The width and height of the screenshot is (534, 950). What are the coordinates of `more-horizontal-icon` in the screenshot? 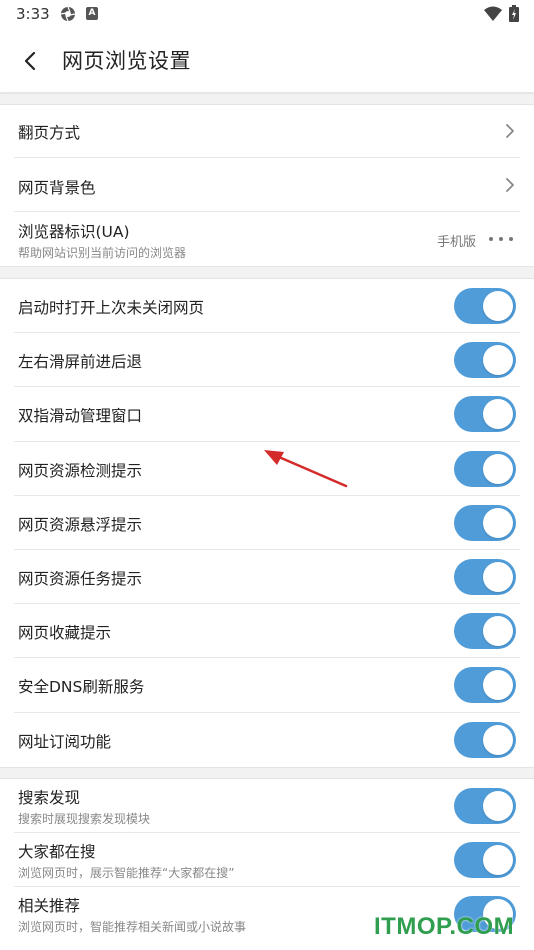 It's located at (501, 239).